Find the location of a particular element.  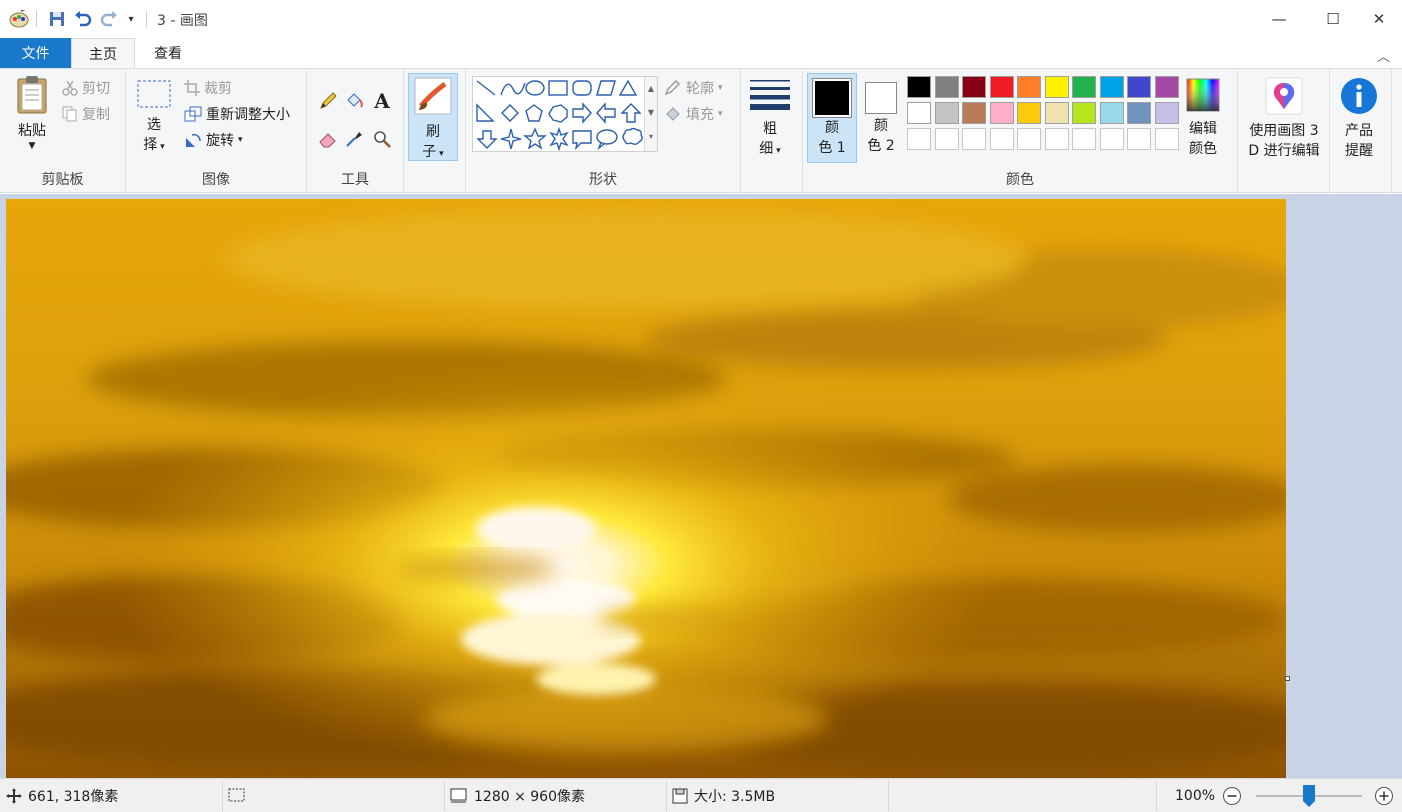

colors-group: 颜 色 1 颜 色 2 编辑 颜色 颜色 is located at coordinates (1020, 131).